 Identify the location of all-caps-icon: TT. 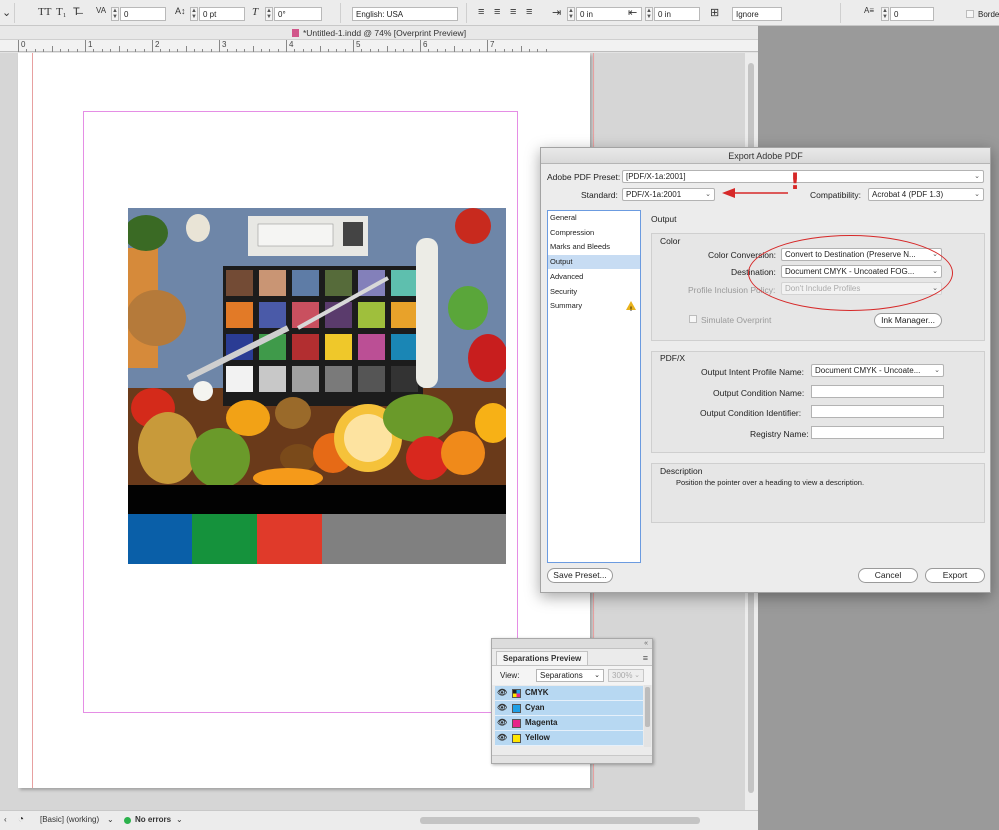
(44, 12).